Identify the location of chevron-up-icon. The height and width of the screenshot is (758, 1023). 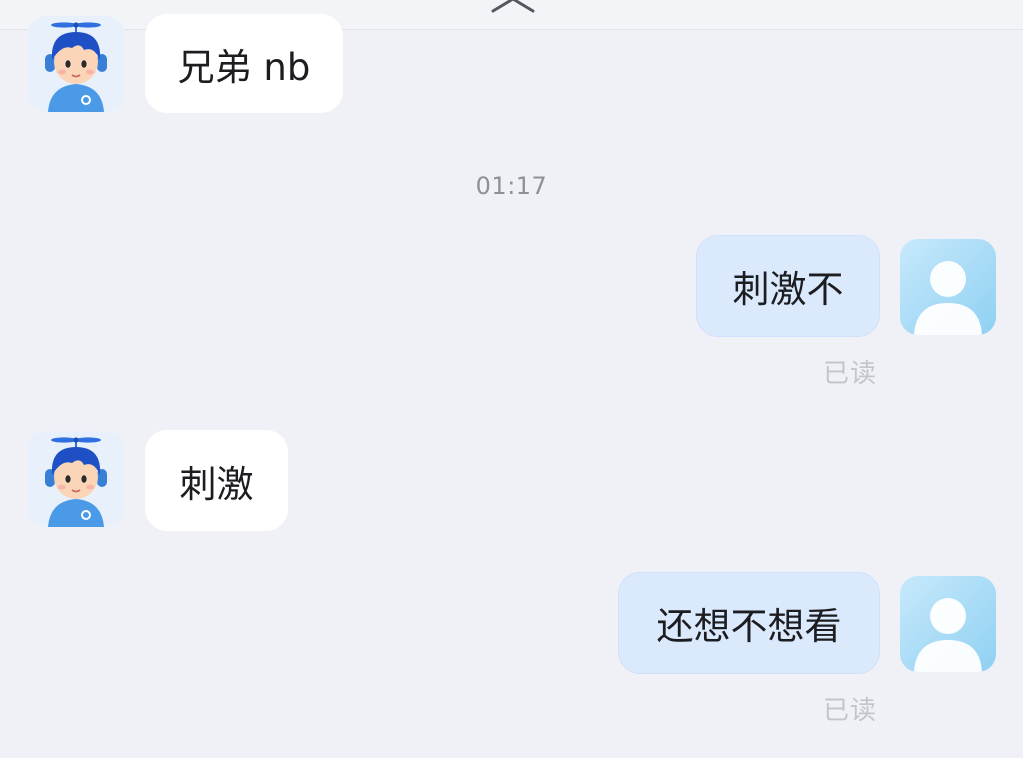
(513, 7).